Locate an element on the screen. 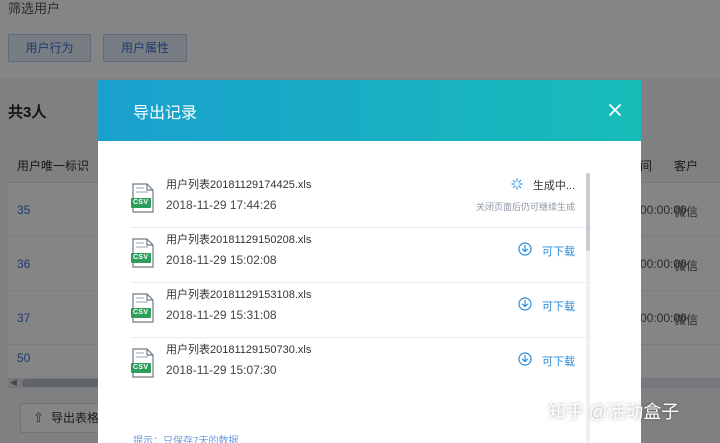 This screenshot has width=720, height=443. status-subtext: 关闭页面后仍可继续生成 is located at coordinates (525, 207).